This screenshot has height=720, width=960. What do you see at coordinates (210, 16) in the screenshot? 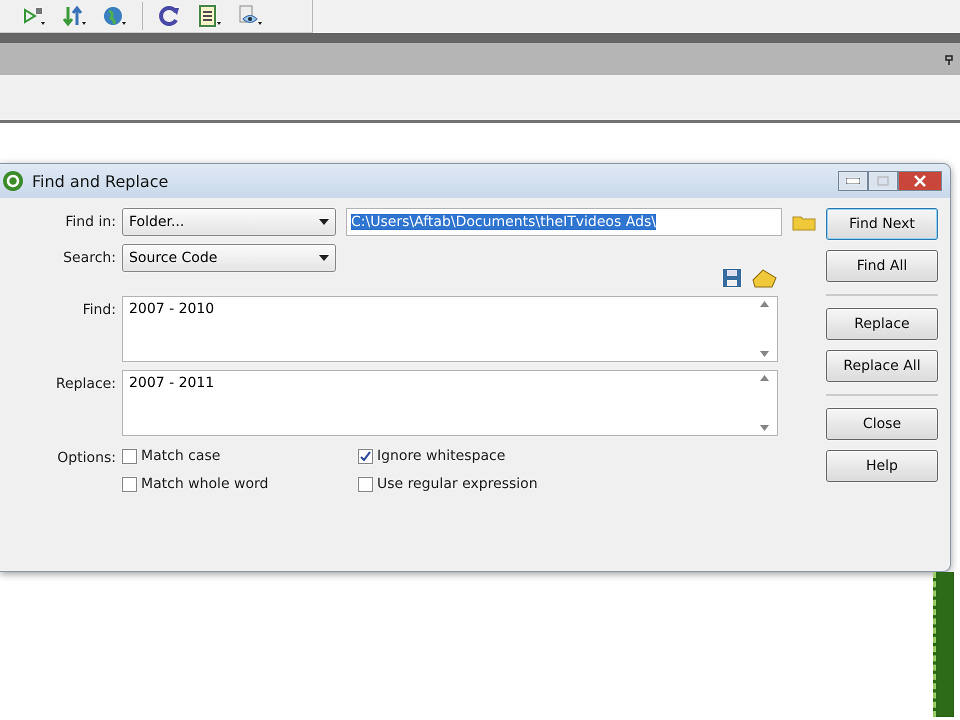
I see `list-icon` at bounding box center [210, 16].